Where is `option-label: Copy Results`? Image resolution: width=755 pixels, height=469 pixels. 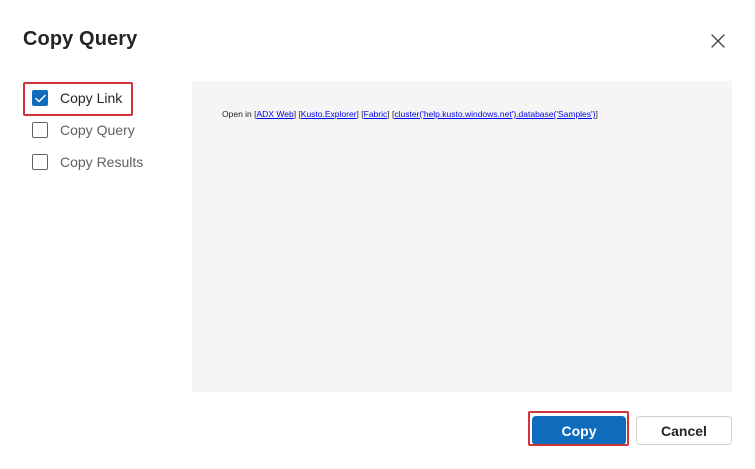 option-label: Copy Results is located at coordinates (102, 162).